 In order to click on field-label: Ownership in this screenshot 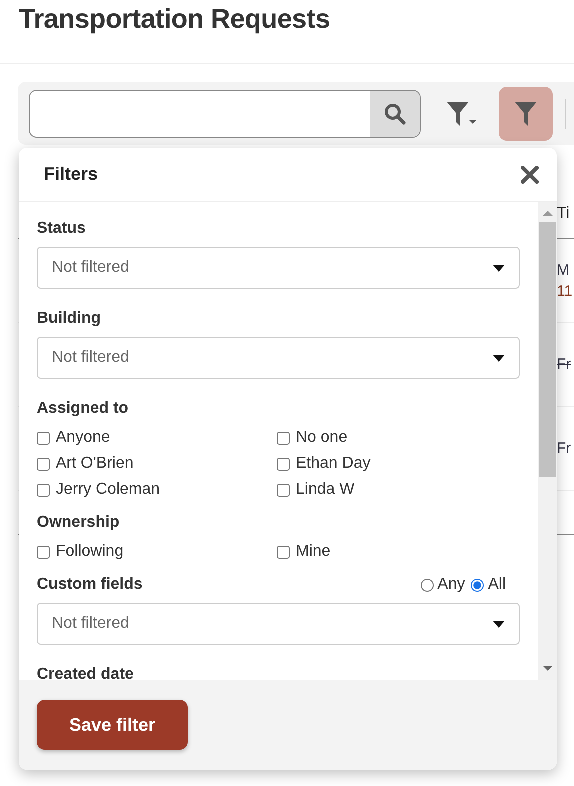, I will do `click(78, 523)`.